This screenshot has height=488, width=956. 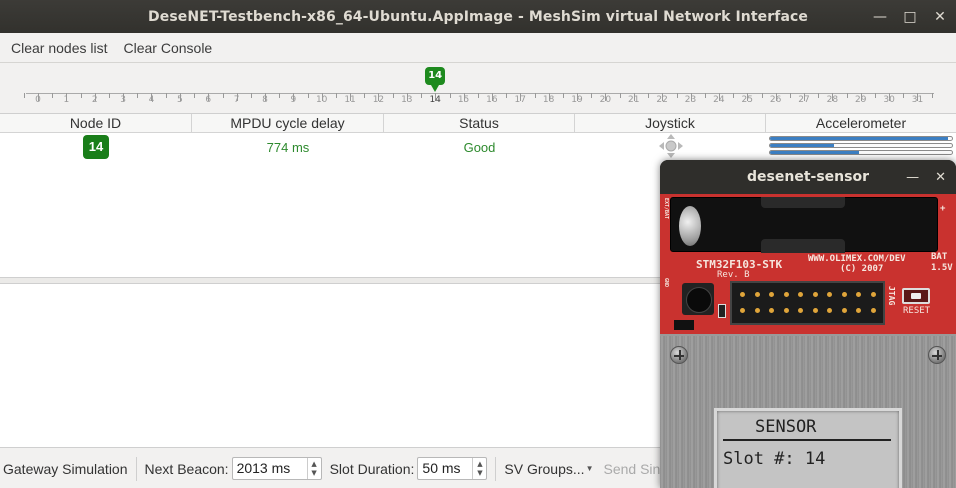 What do you see at coordinates (889, 100) in the screenshot?
I see `timeline-slot-label: 30` at bounding box center [889, 100].